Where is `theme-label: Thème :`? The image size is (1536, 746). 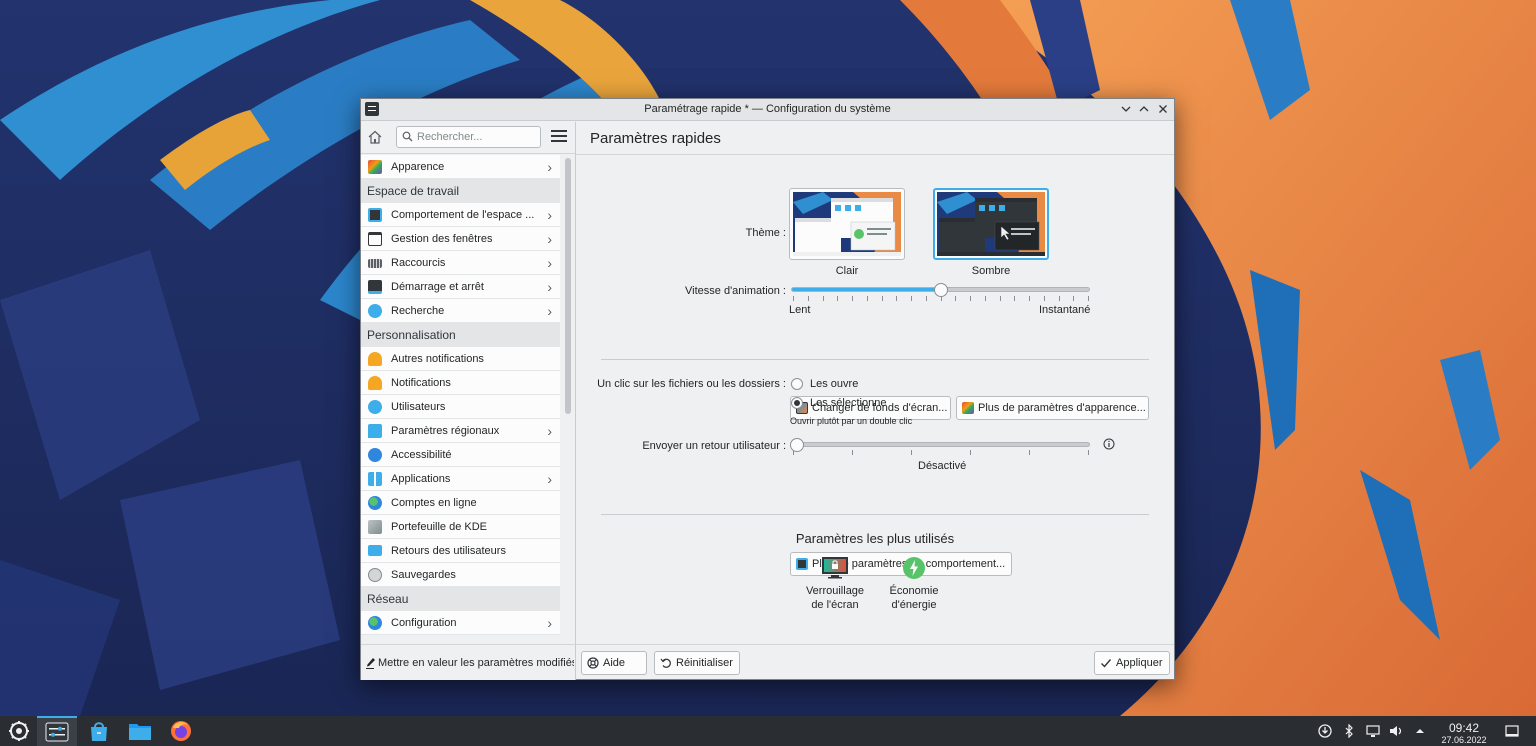
theme-label: Thème : is located at coordinates (765, 233).